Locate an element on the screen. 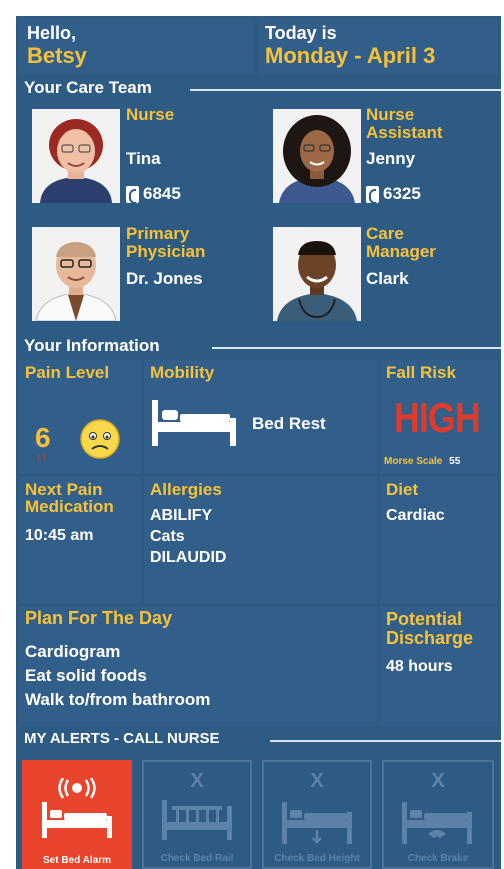 The width and height of the screenshot is (504, 869). care-team-title: Your Care Team is located at coordinates (88, 87).